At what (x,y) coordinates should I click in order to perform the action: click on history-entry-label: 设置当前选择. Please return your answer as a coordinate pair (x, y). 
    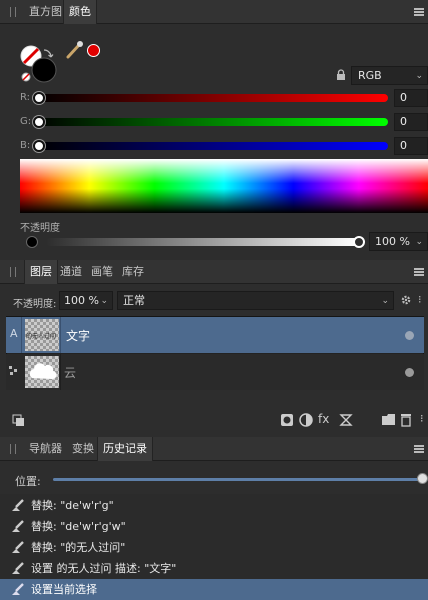
    Looking at the image, I should click on (64, 589).